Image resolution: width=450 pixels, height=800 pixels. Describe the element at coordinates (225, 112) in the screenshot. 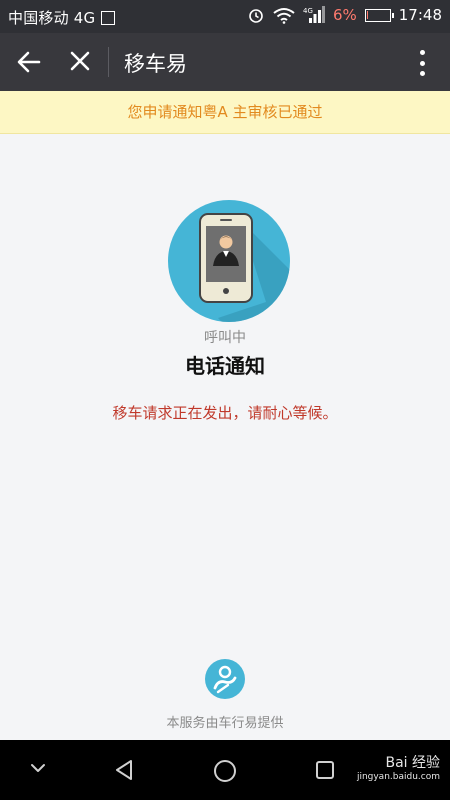

I see `approval-notice: 您申请通知粤A 主审核已通过` at that location.